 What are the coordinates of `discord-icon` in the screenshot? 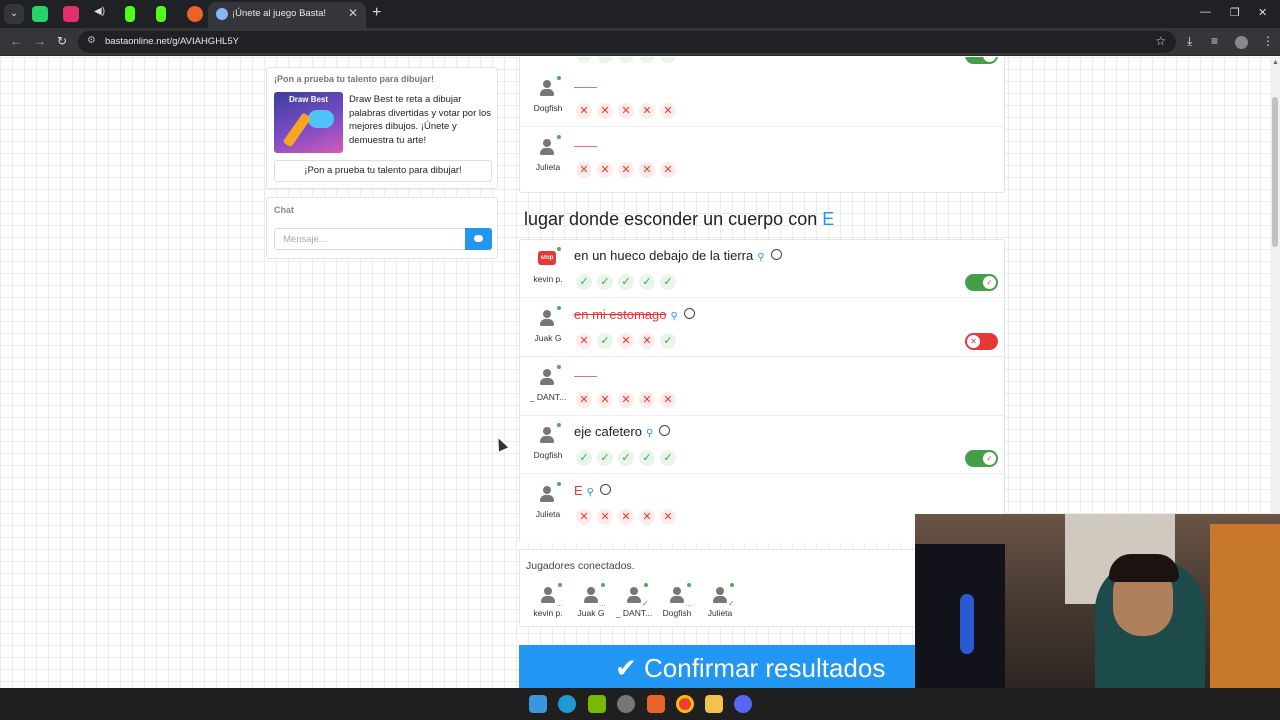 It's located at (743, 704).